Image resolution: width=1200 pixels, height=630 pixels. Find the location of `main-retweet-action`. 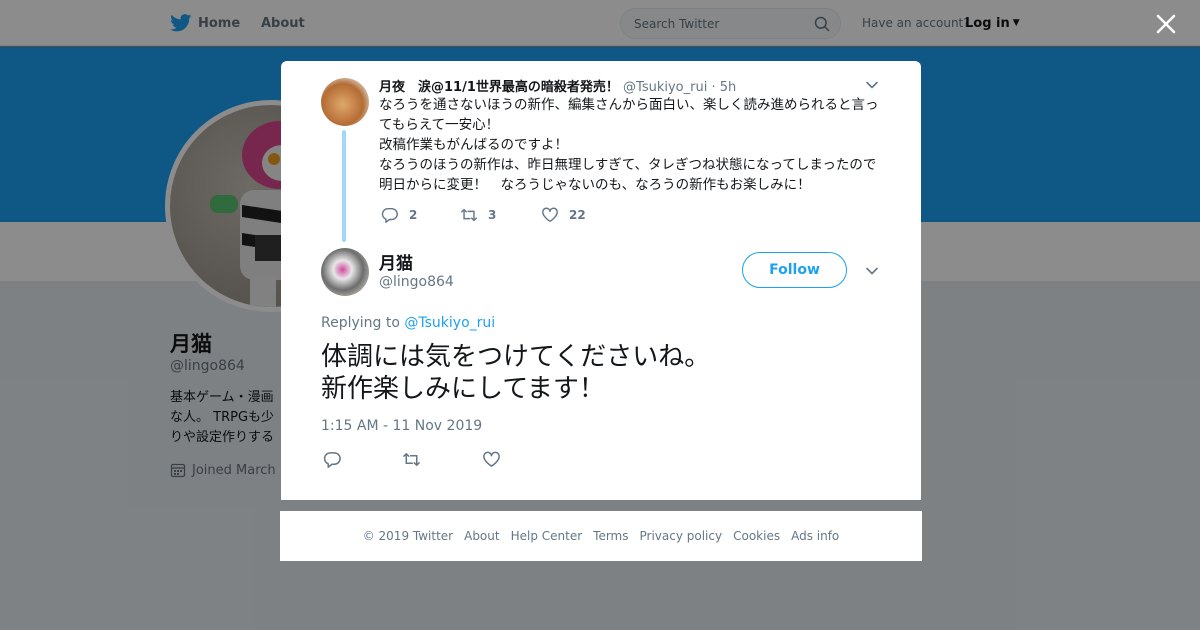

main-retweet-action is located at coordinates (416, 459).